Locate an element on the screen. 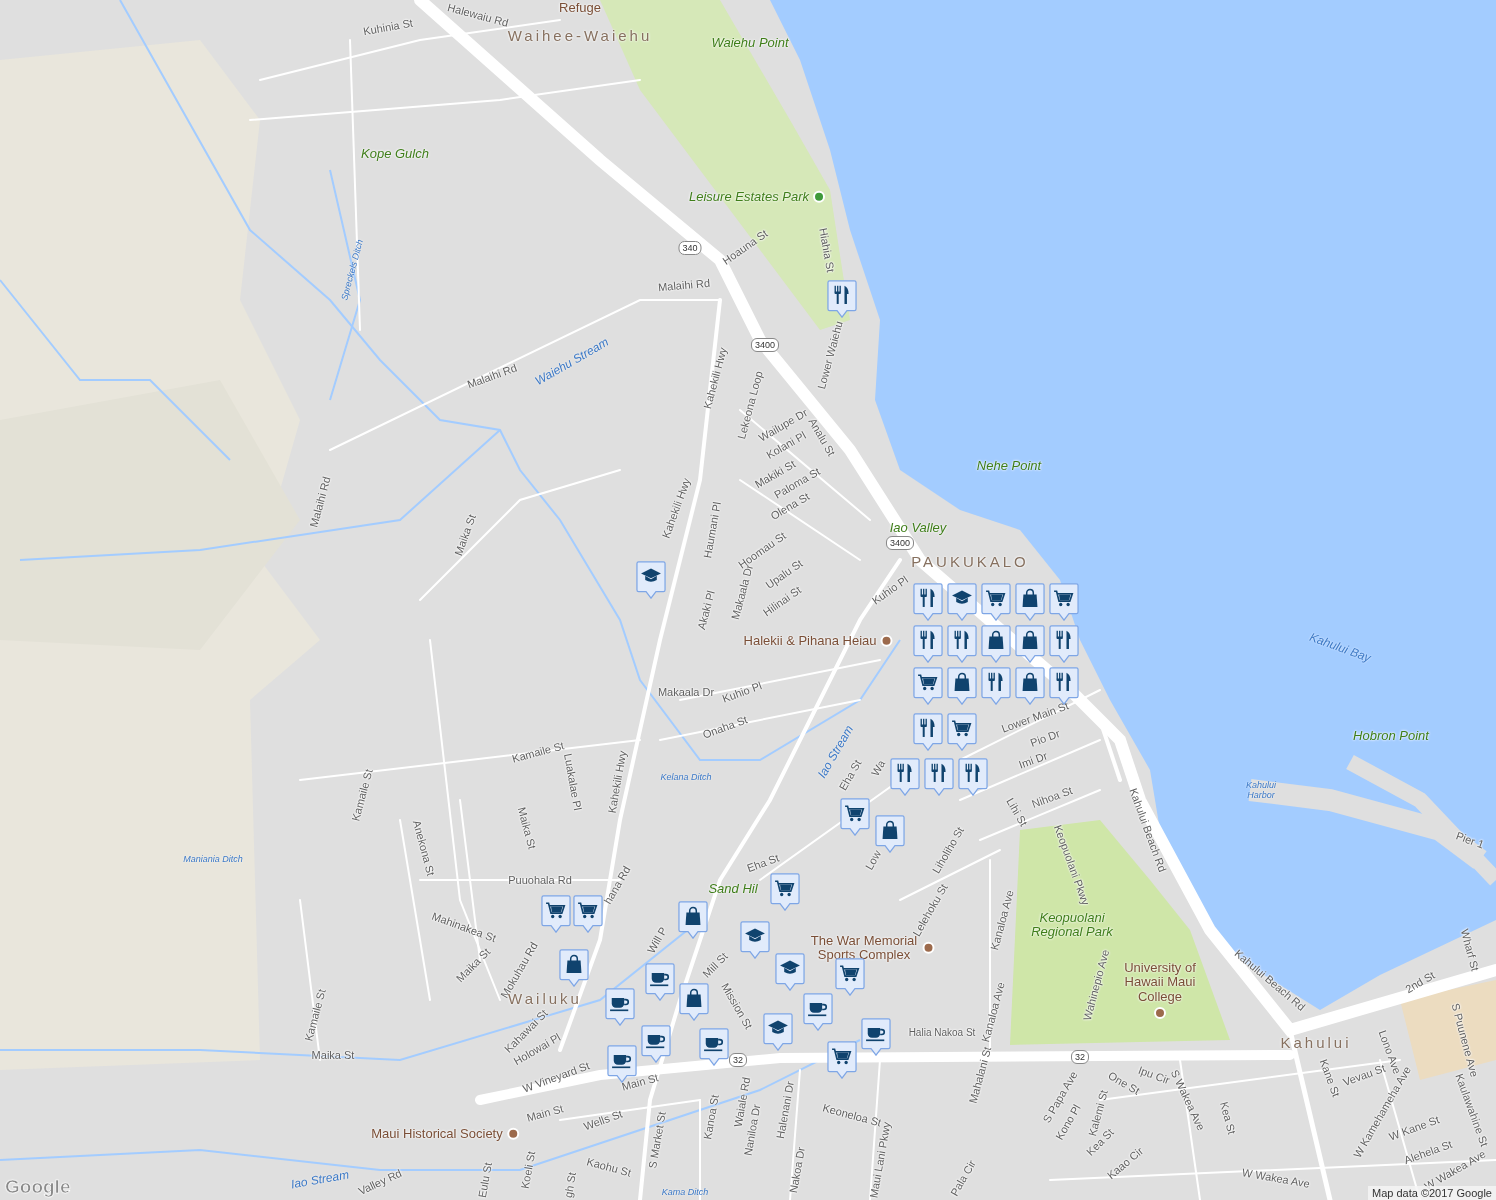  street-label: Kane St is located at coordinates (1330, 1078).